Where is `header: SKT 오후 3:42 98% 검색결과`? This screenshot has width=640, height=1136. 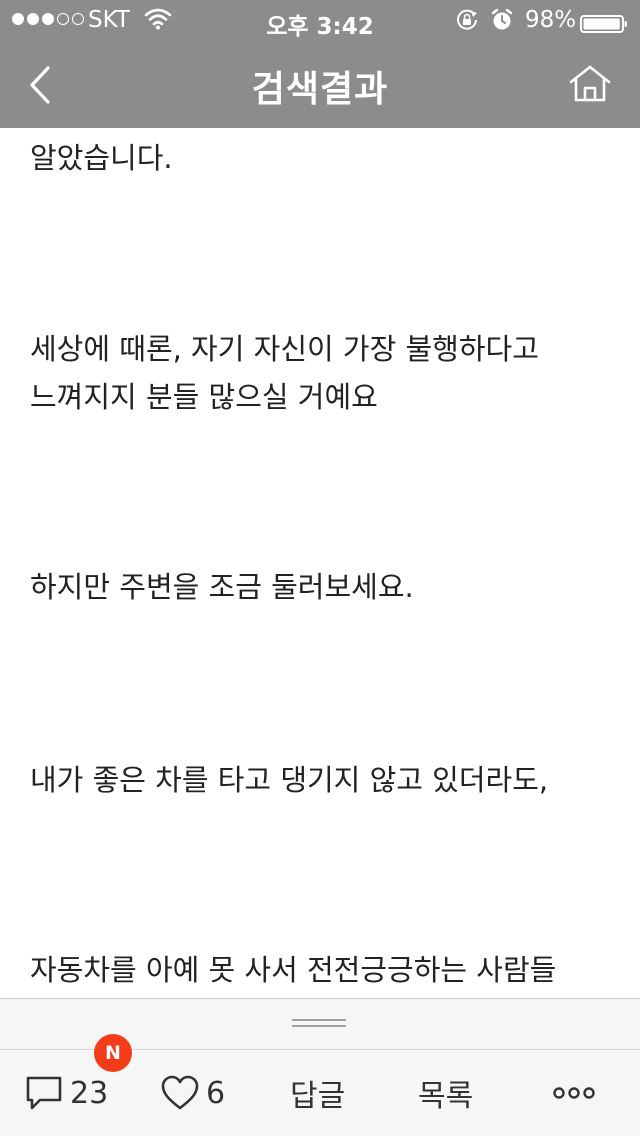 header: SKT 오후 3:42 98% 검색결과 is located at coordinates (320, 64).